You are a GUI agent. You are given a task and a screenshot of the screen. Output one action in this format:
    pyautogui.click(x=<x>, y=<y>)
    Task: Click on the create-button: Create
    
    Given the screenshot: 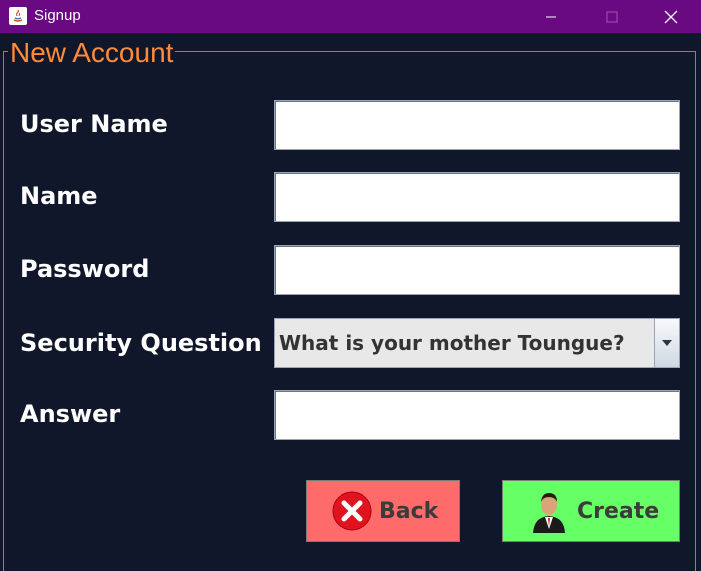 What is the action you would take?
    pyautogui.click(x=591, y=511)
    